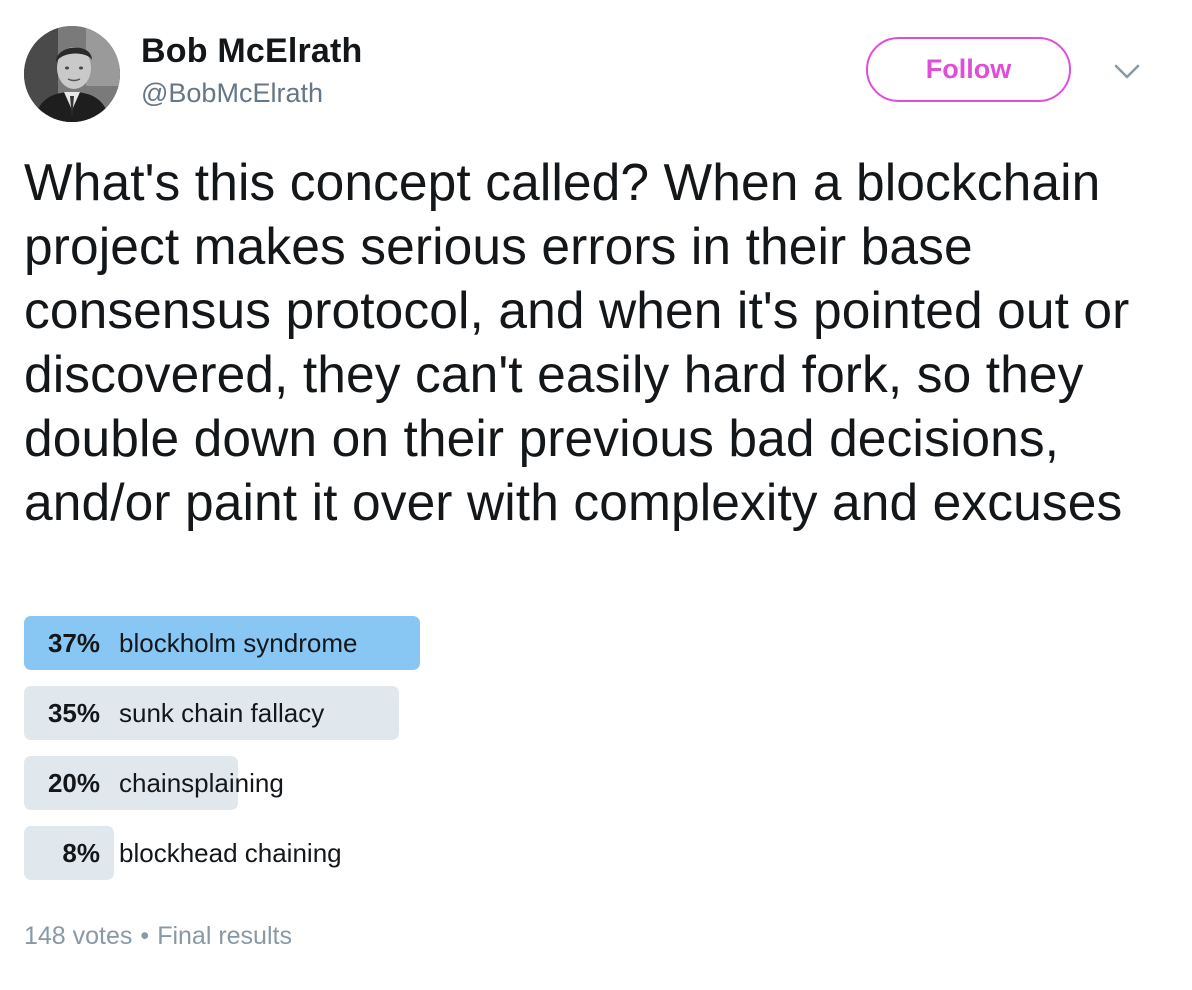  What do you see at coordinates (238, 643) in the screenshot?
I see `poll-option-label: blockholm syndrome` at bounding box center [238, 643].